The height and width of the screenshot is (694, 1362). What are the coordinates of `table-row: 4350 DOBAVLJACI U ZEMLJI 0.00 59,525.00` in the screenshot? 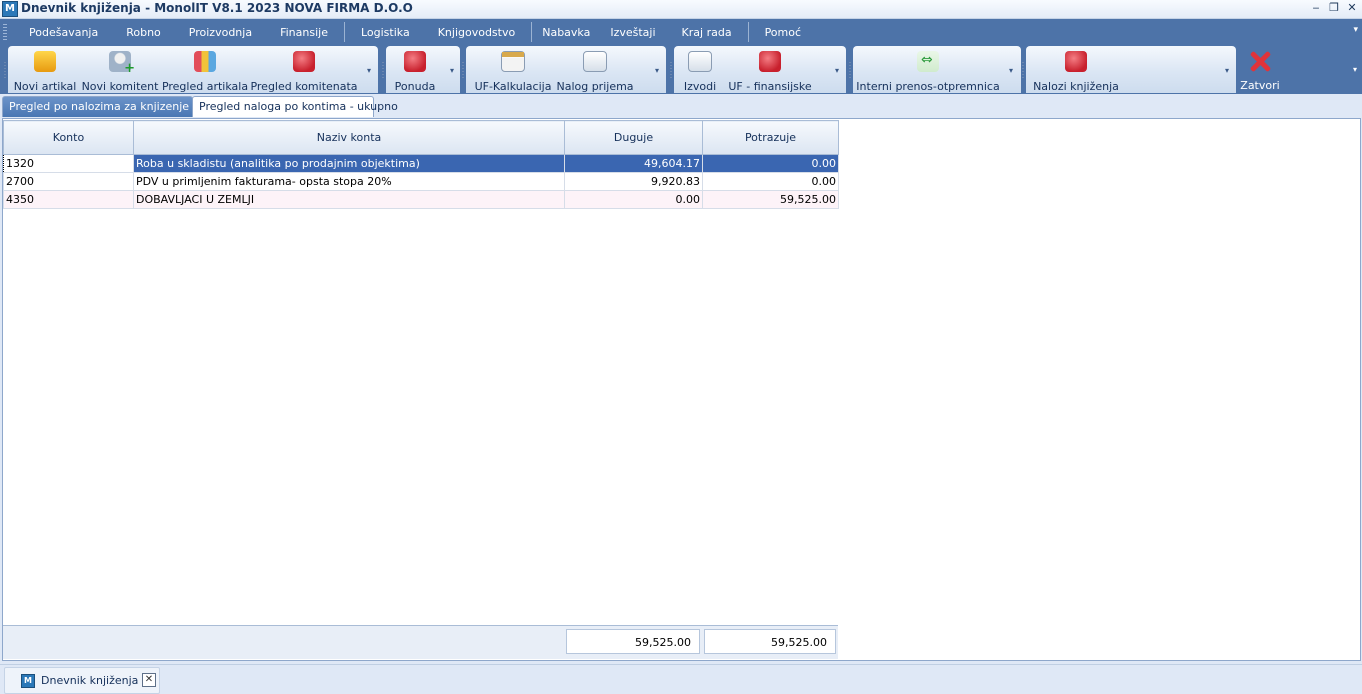 It's located at (421, 199).